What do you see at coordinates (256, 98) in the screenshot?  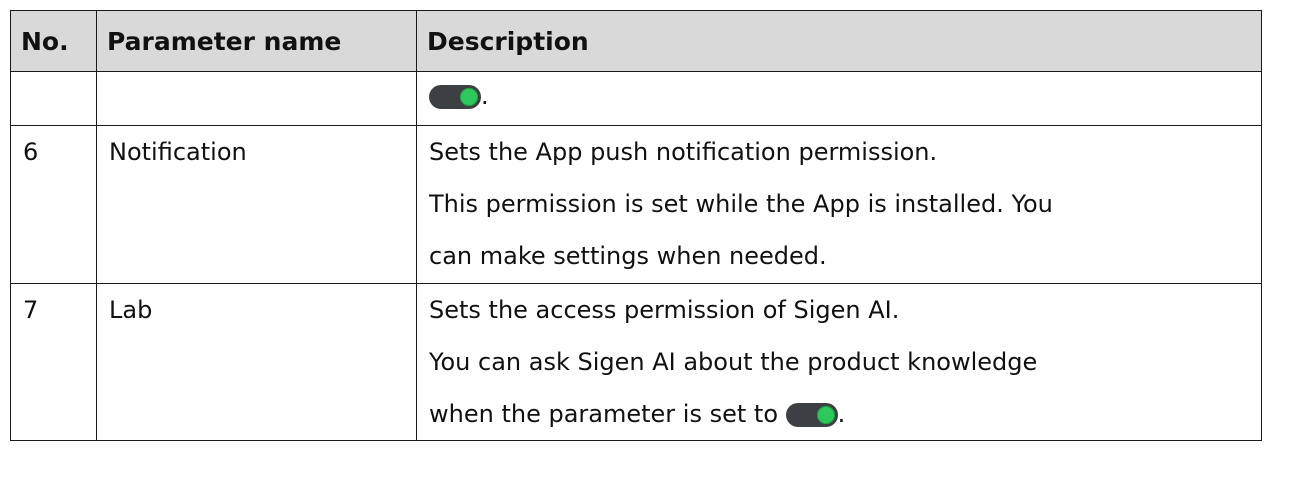 I see `cell-name` at bounding box center [256, 98].